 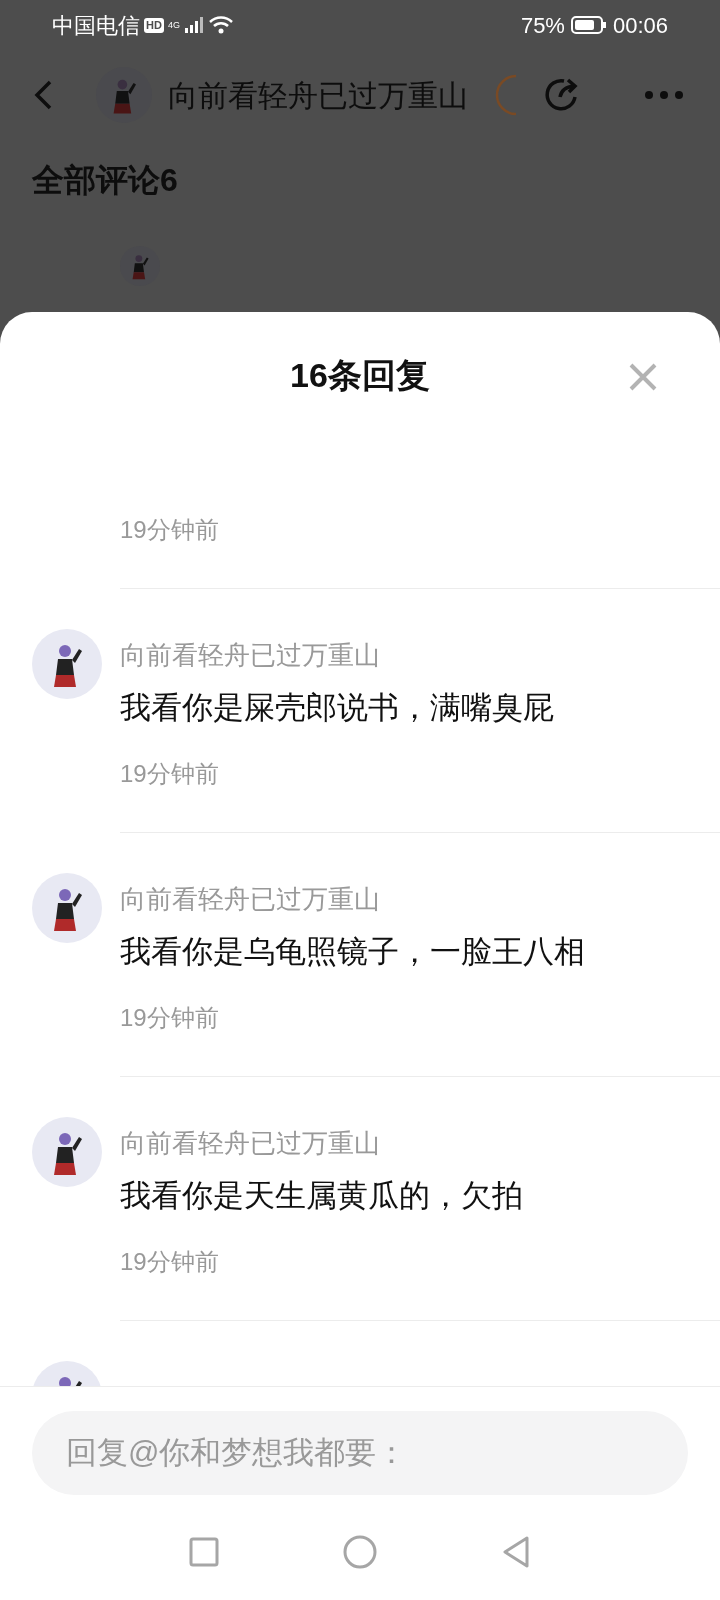 I want to click on home-icon, so click(x=360, y=1552).